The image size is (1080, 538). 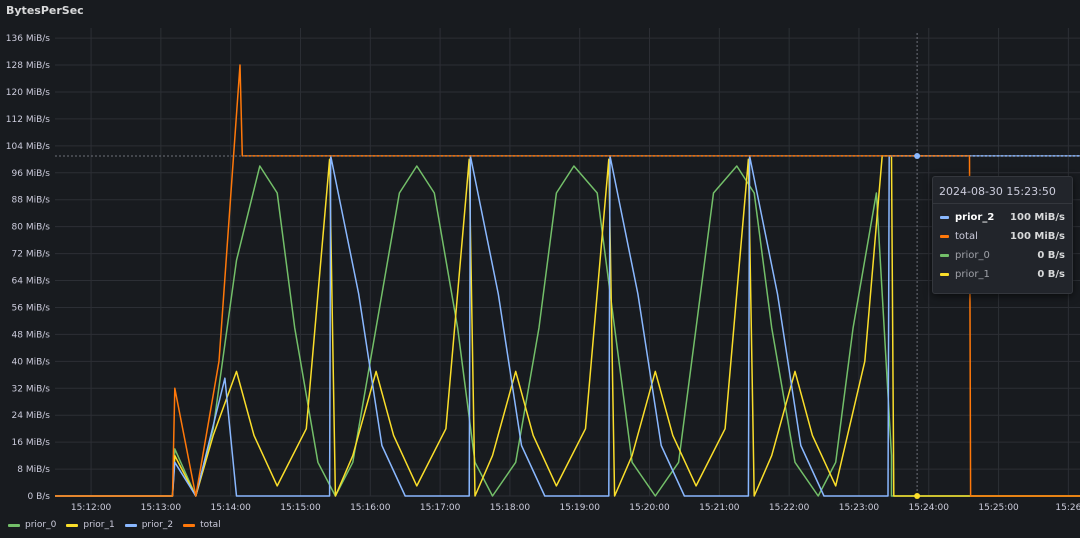 I want to click on legend-item-prior-2: prior_2, so click(x=149, y=525).